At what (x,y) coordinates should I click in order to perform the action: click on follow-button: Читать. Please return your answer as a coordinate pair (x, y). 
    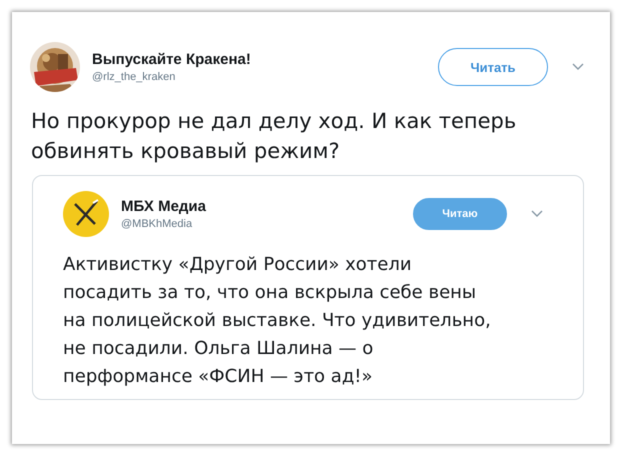
    Looking at the image, I should click on (493, 67).